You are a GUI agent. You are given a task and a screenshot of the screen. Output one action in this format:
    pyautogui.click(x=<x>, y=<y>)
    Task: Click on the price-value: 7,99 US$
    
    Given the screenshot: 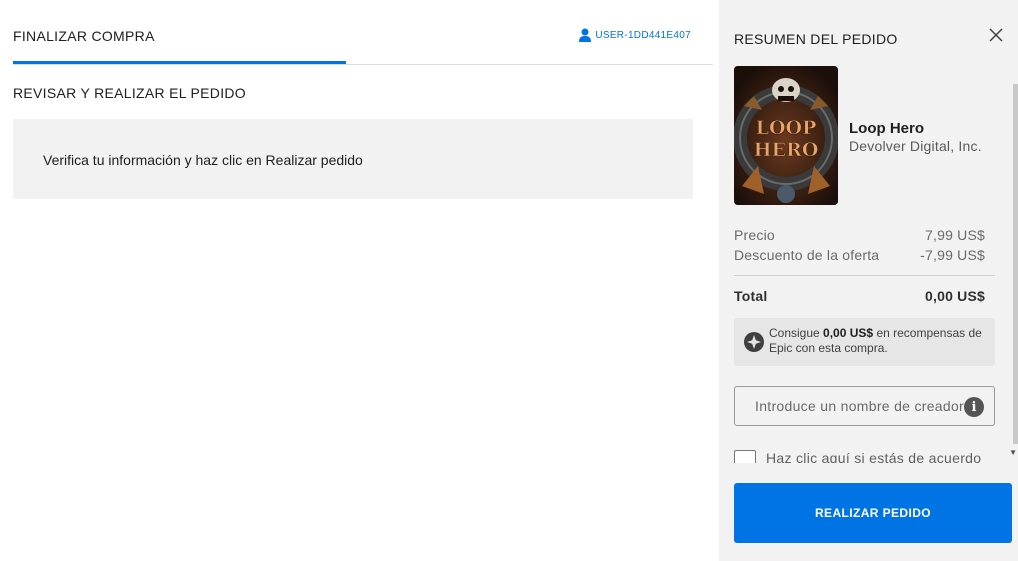 What is the action you would take?
    pyautogui.click(x=955, y=235)
    